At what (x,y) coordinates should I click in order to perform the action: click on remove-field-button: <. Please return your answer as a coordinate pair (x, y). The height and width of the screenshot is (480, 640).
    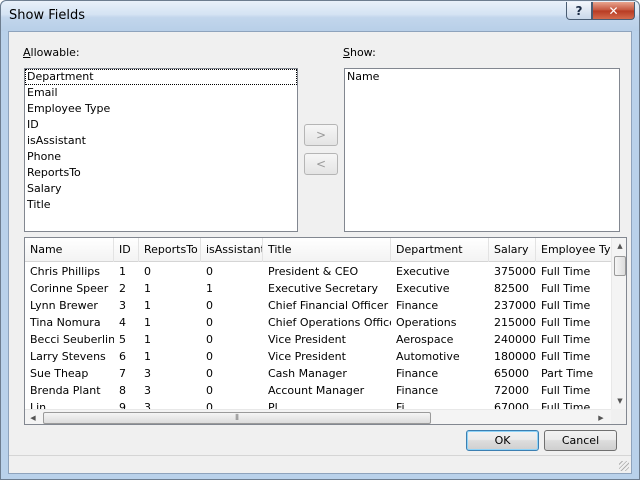
    Looking at the image, I should click on (321, 164).